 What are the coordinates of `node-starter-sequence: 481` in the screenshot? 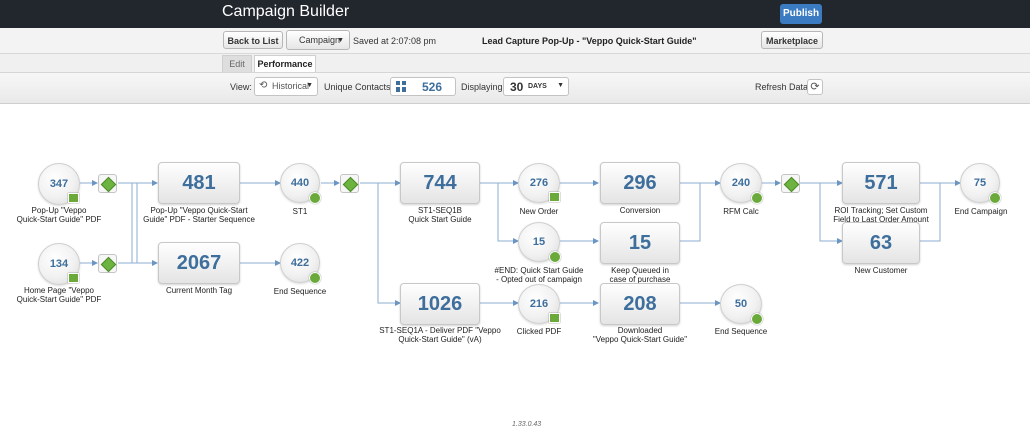 It's located at (199, 183).